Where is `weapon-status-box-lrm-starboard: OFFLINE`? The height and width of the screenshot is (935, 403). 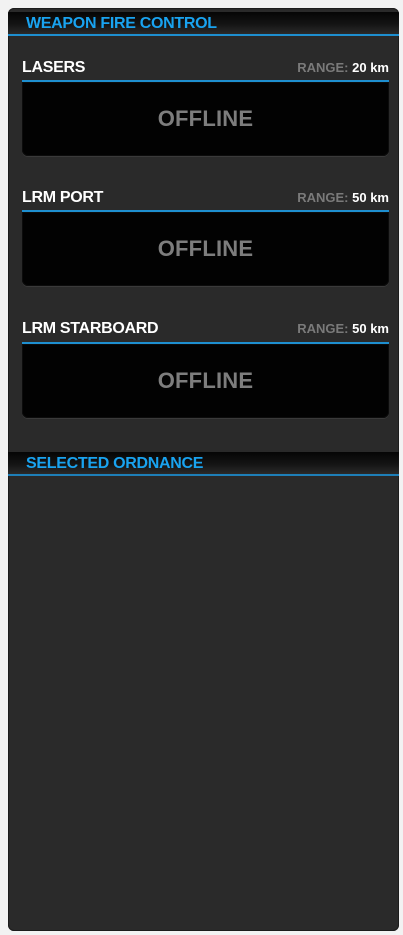
weapon-status-box-lrm-starboard: OFFLINE is located at coordinates (205, 380).